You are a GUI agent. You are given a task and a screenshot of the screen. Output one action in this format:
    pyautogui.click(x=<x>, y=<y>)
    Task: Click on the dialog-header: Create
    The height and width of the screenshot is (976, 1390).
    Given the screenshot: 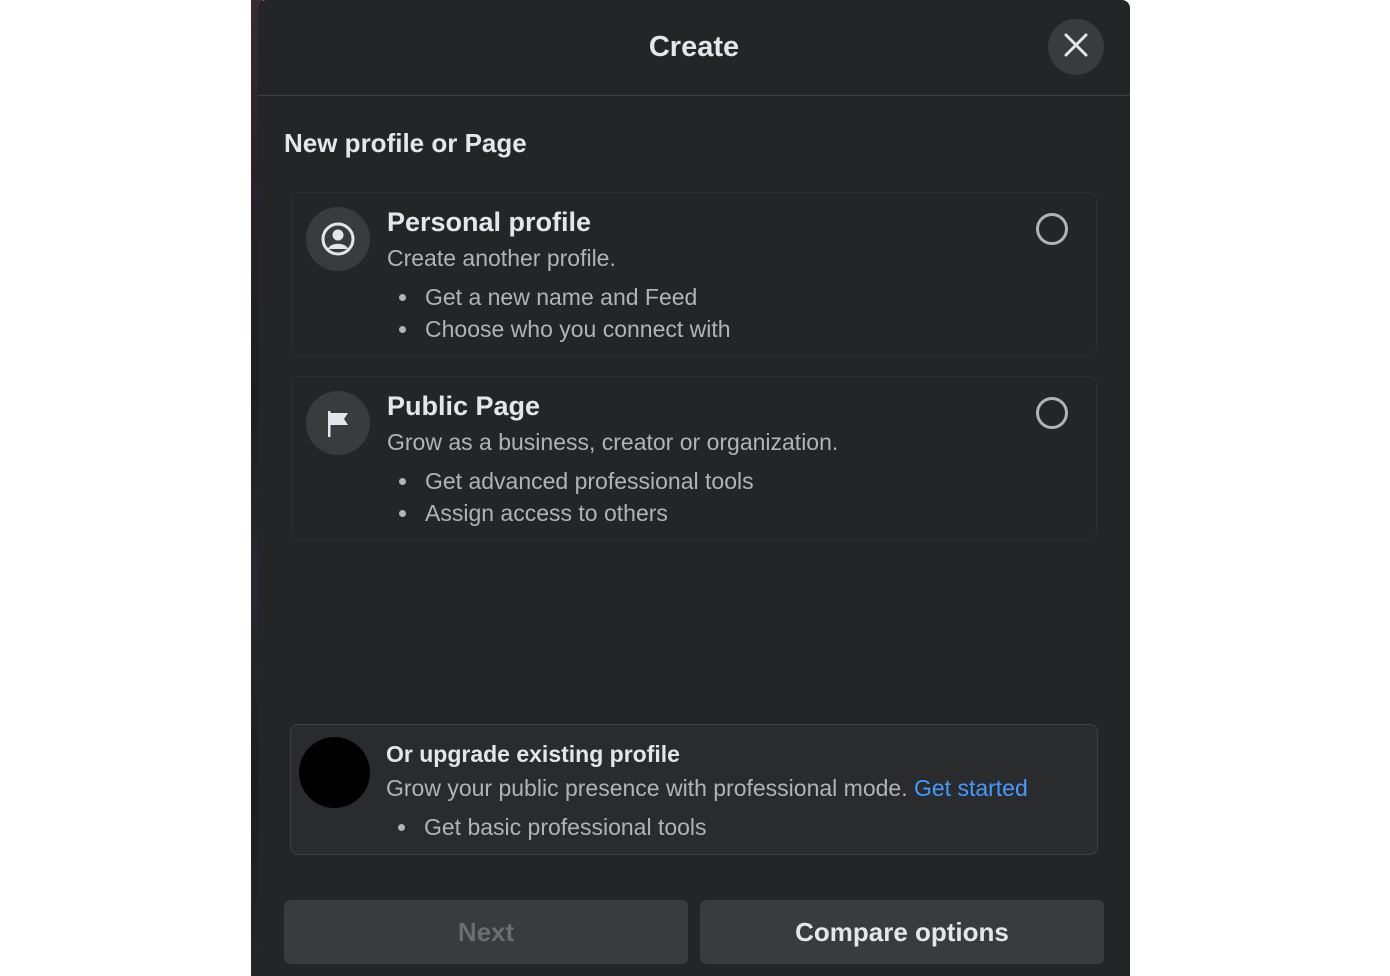 What is the action you would take?
    pyautogui.click(x=694, y=48)
    